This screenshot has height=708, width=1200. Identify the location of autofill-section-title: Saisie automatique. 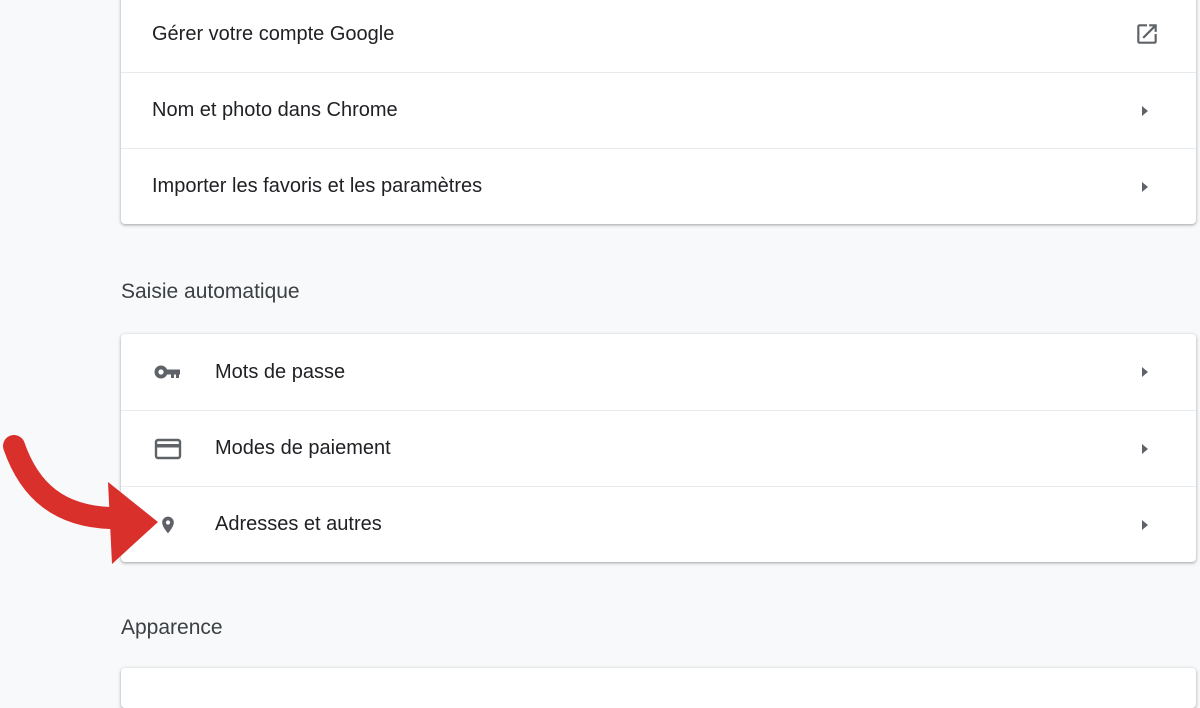
(210, 291).